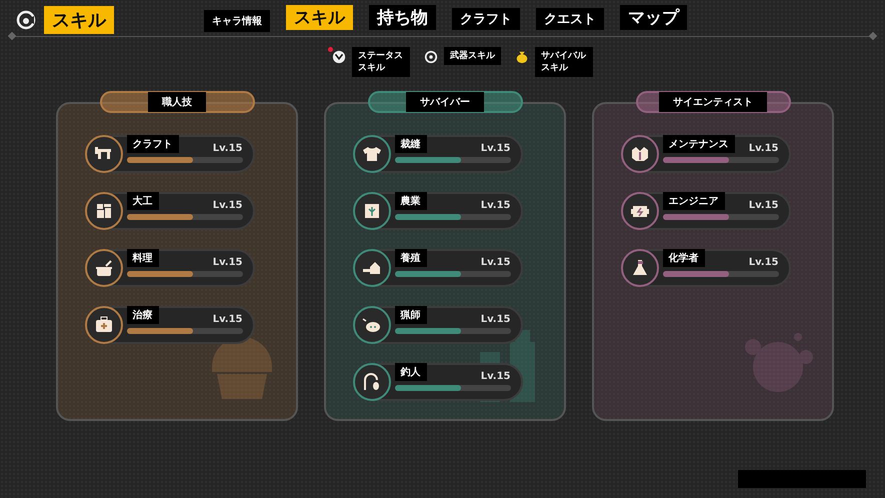 The width and height of the screenshot is (885, 498). I want to click on nav-tab: キャラ情報, so click(237, 21).